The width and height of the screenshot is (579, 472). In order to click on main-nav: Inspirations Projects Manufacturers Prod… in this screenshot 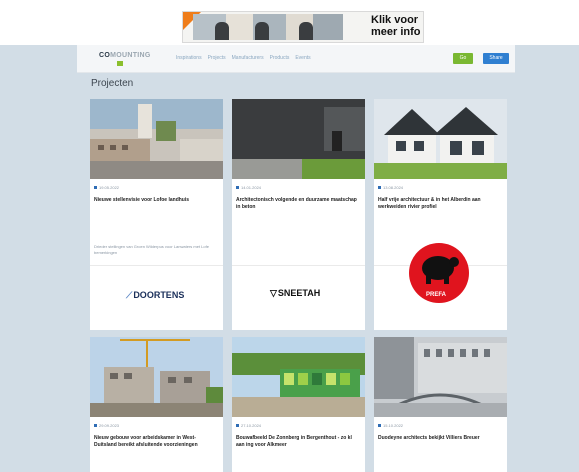, I will do `click(243, 58)`.